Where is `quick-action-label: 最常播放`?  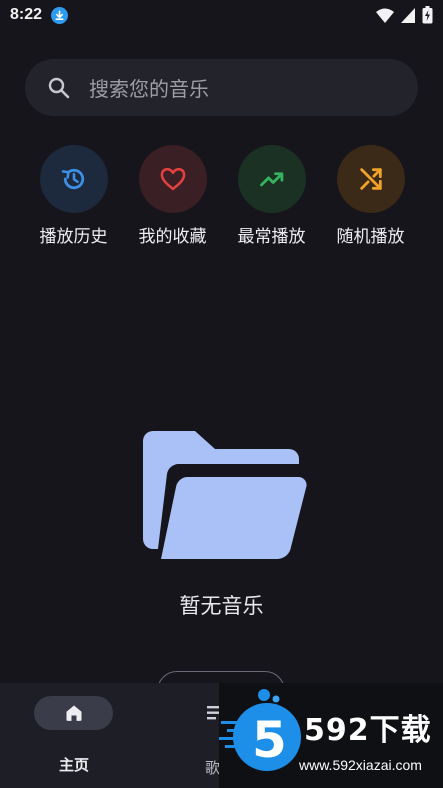
quick-action-label: 最常播放 is located at coordinates (271, 237).